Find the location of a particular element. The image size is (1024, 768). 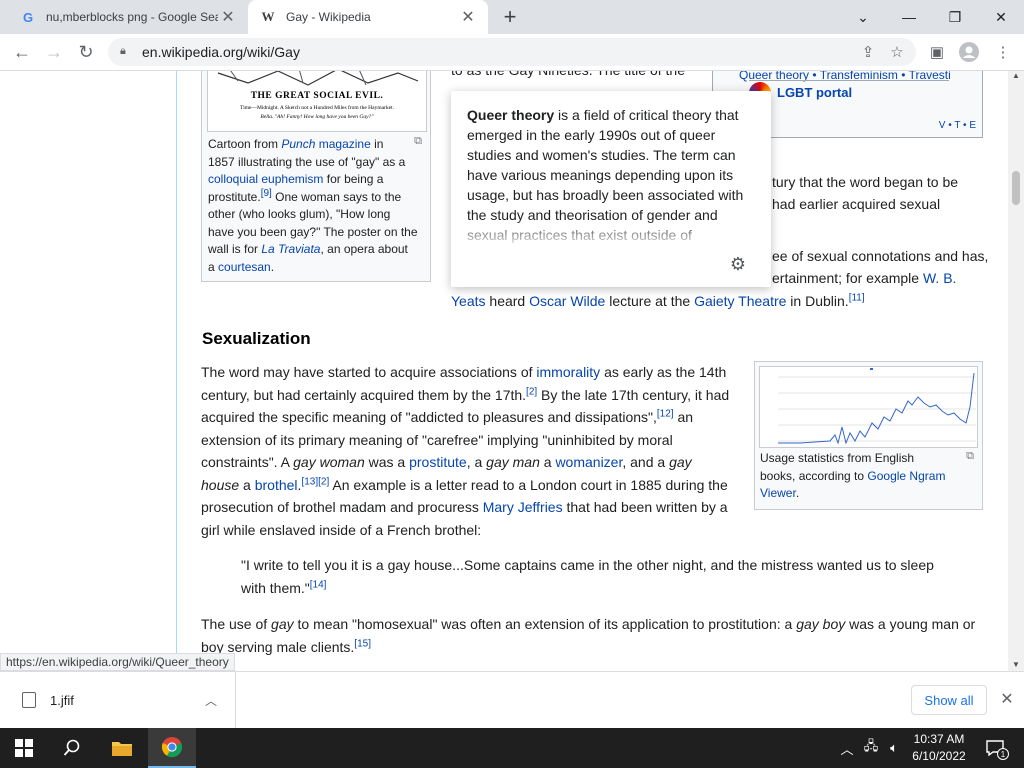

google-favicon-icon: G is located at coordinates (28, 17).